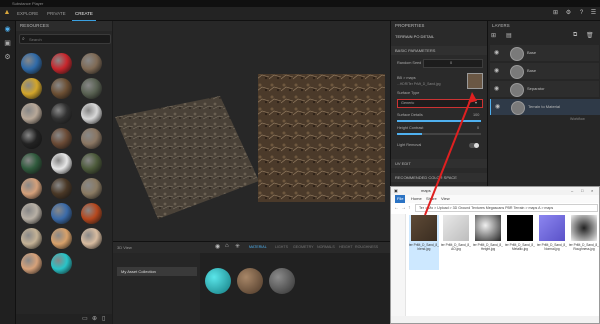 This screenshot has width=600, height=324. I want to click on map-thumbnail, so click(475, 81).